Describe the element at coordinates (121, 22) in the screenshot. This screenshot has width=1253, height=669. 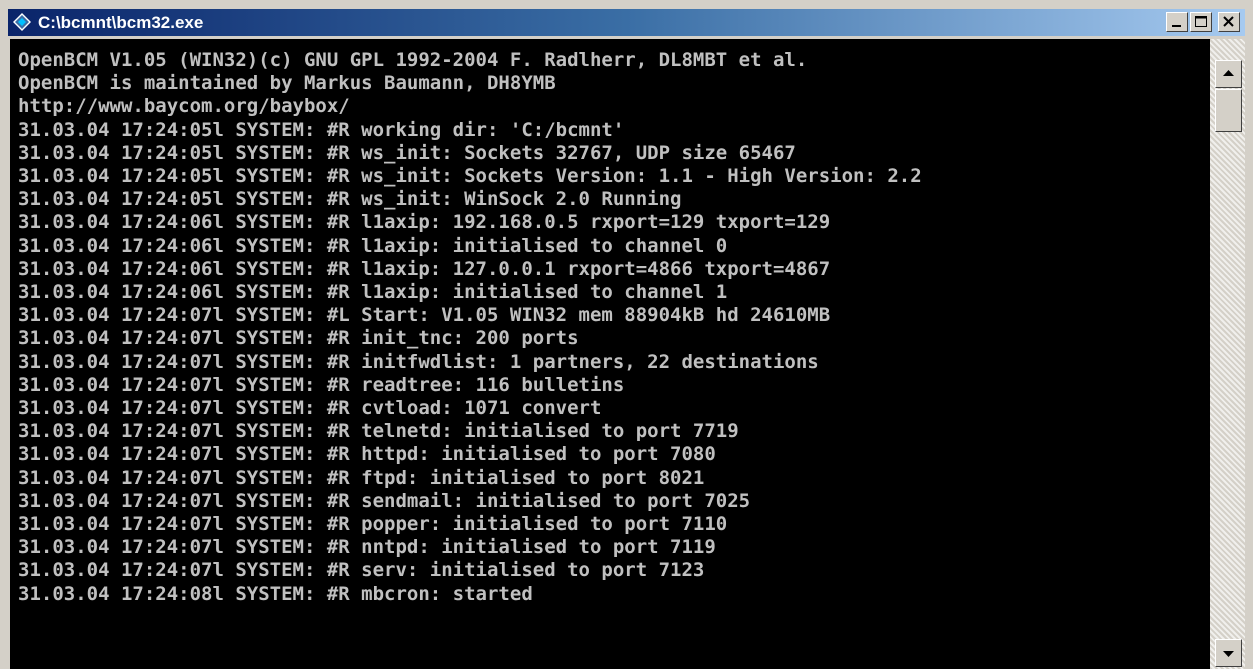
I see `window-title: C:\bcmnt\bcm32.exe` at that location.